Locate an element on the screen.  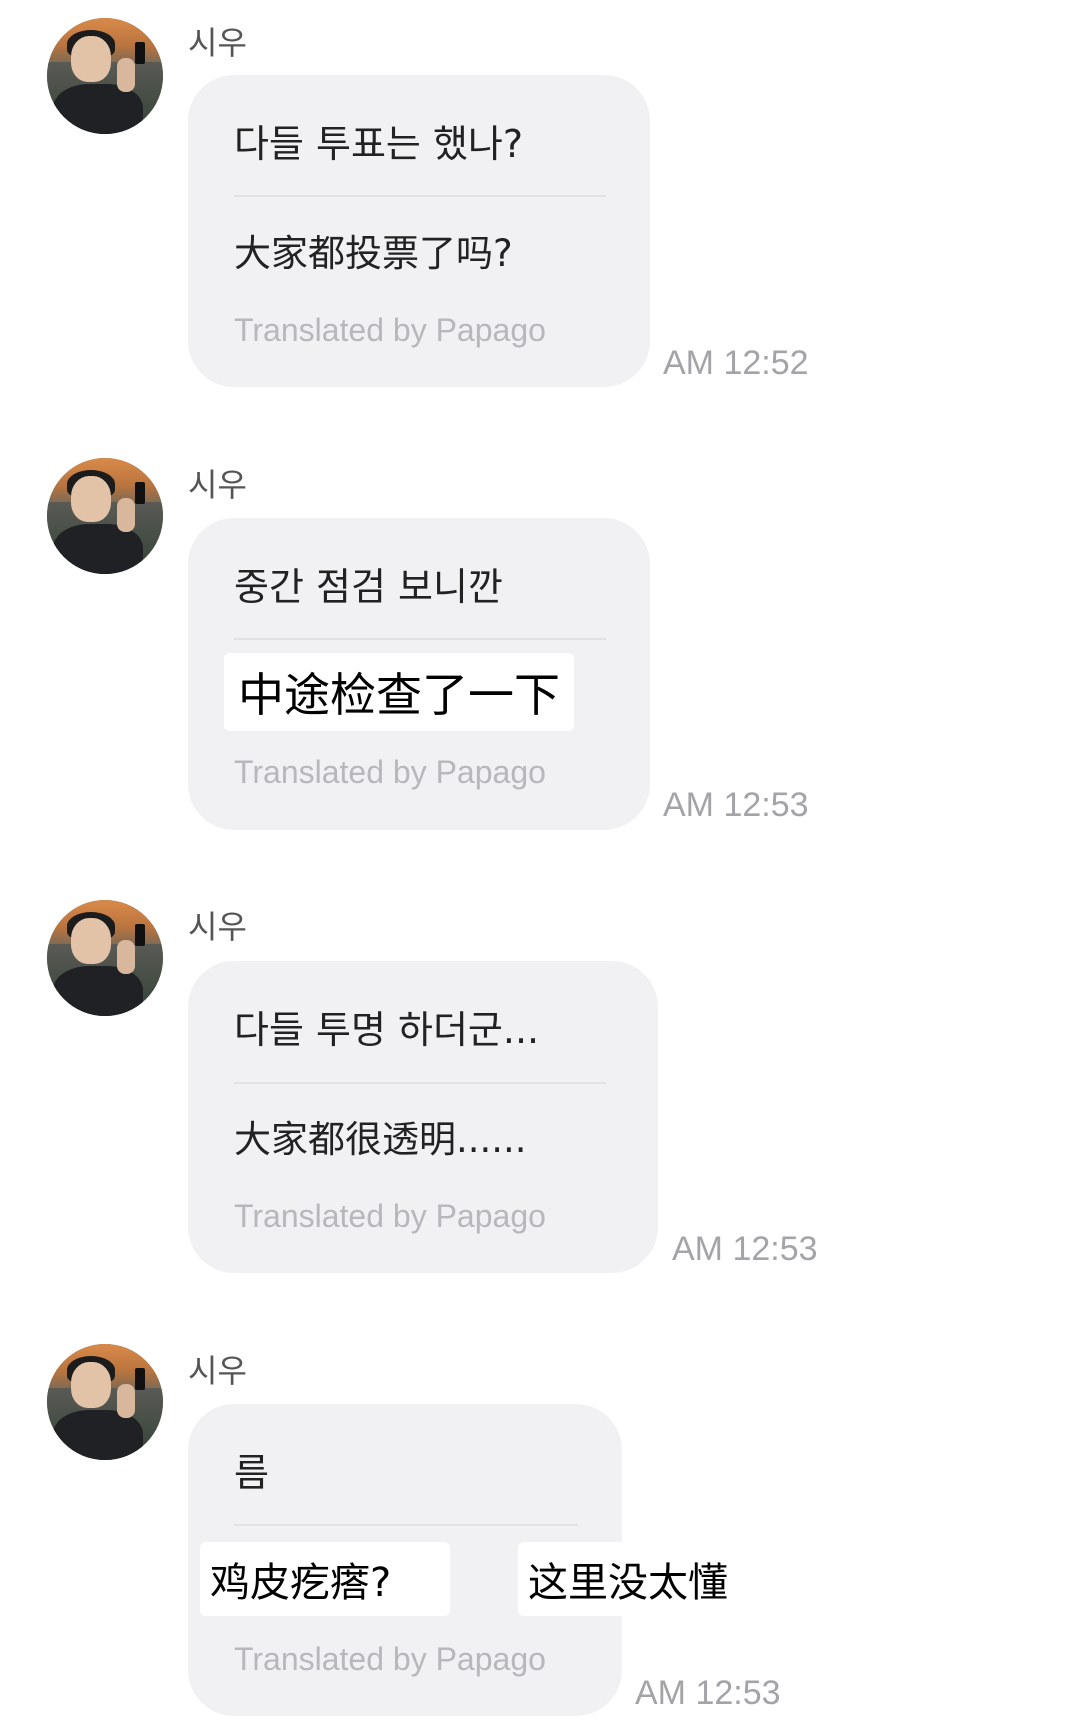
translated-text: 大家都投票了吗? is located at coordinates (373, 253).